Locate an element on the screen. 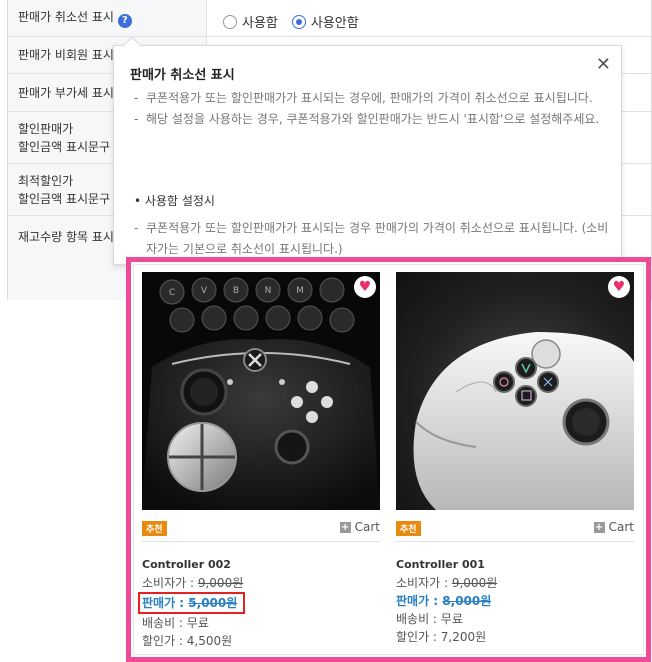  product-image: ♥ is located at coordinates (515, 391).